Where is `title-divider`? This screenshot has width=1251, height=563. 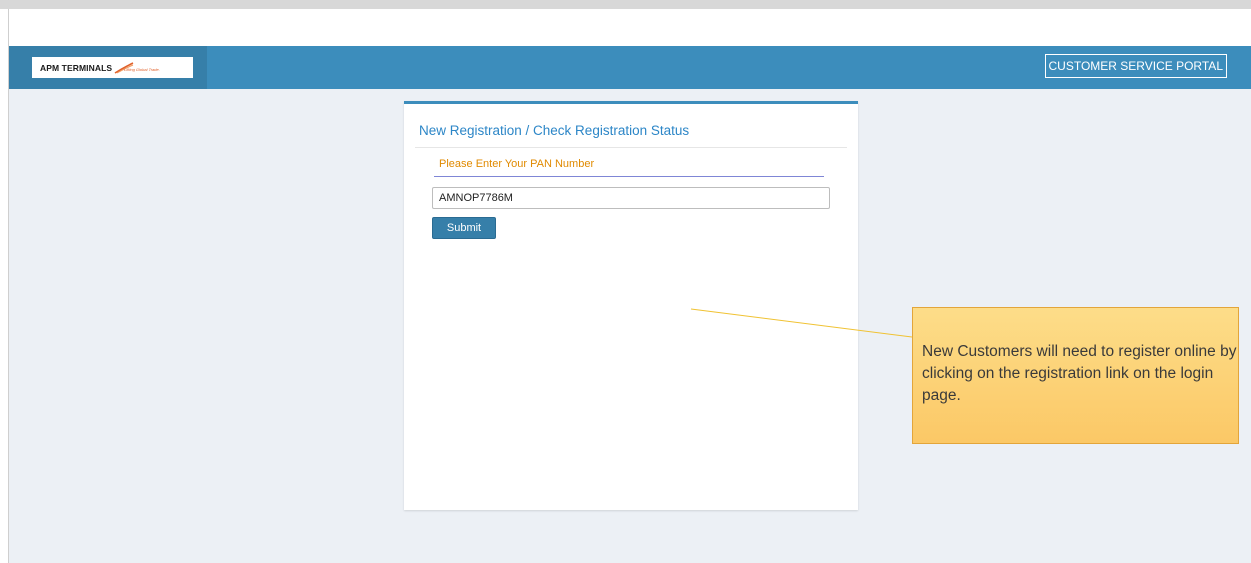 title-divider is located at coordinates (631, 147).